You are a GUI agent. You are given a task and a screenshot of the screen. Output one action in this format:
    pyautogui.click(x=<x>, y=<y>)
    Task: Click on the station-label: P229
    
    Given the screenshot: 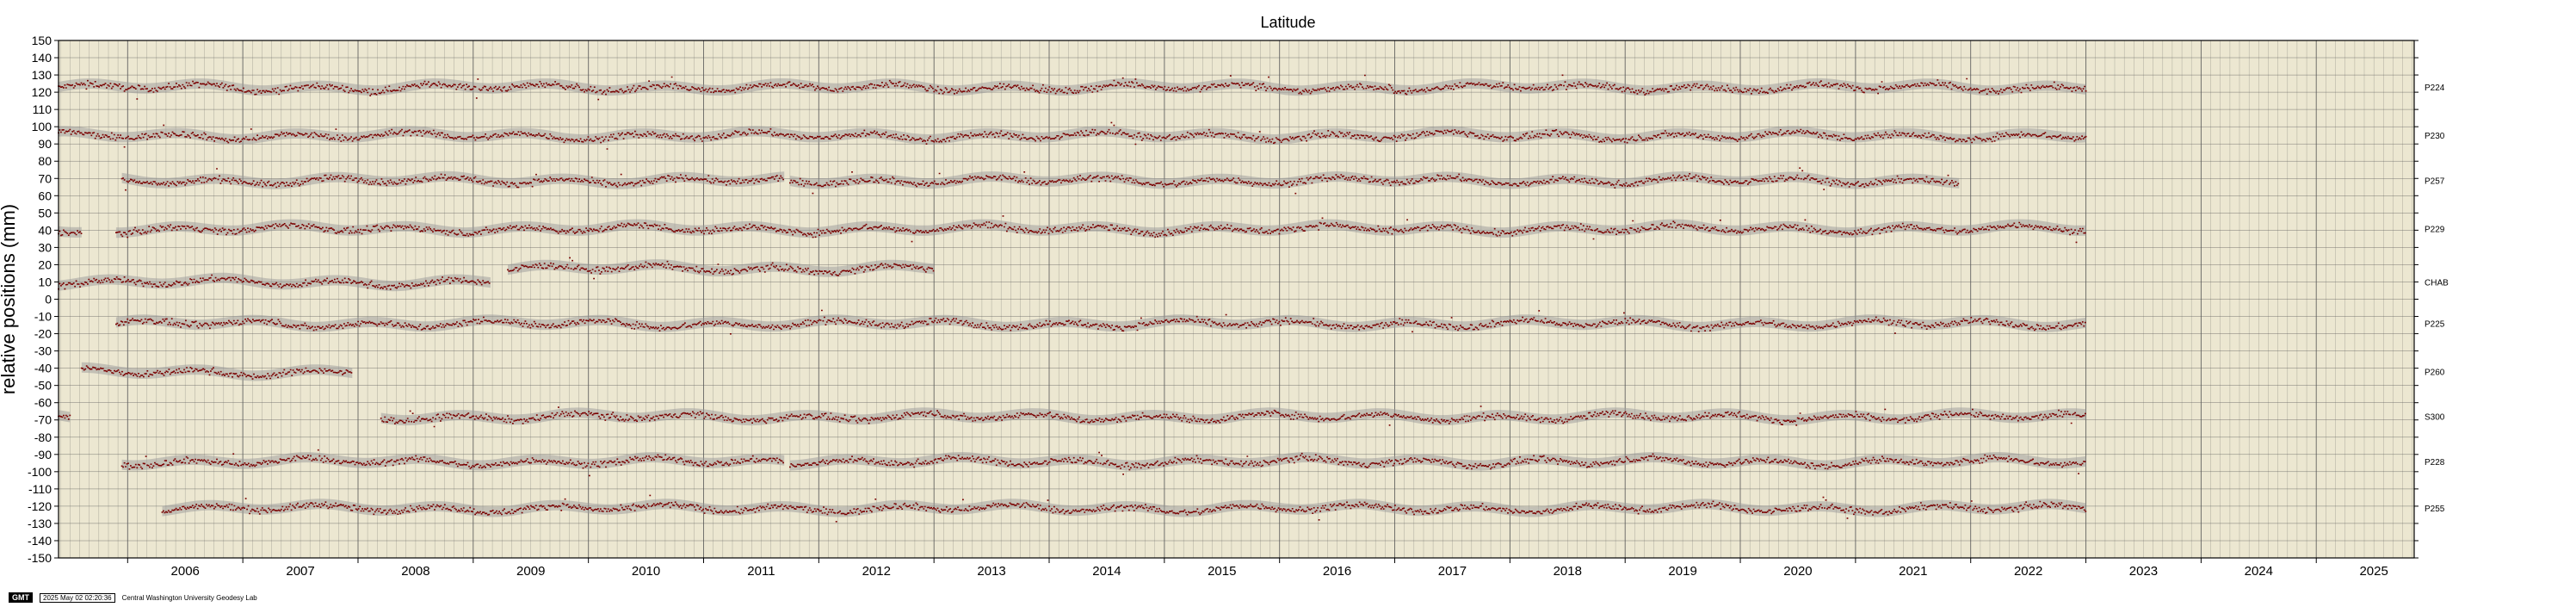 What is the action you would take?
    pyautogui.click(x=2435, y=229)
    